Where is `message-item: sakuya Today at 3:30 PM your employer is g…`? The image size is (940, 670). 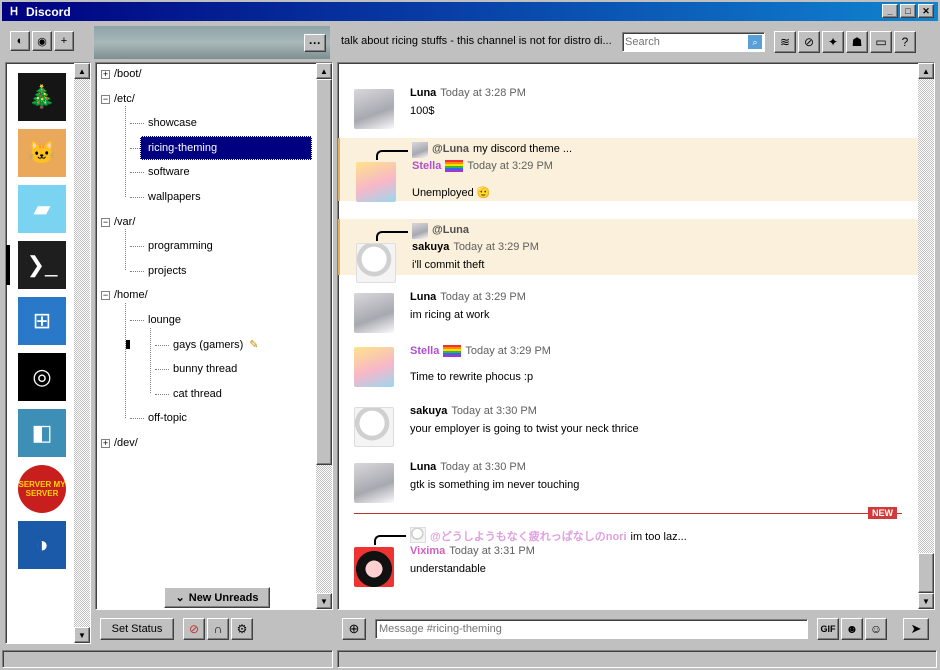
message-item: sakuya Today at 3:30 PM your employer is g… is located at coordinates (628, 428).